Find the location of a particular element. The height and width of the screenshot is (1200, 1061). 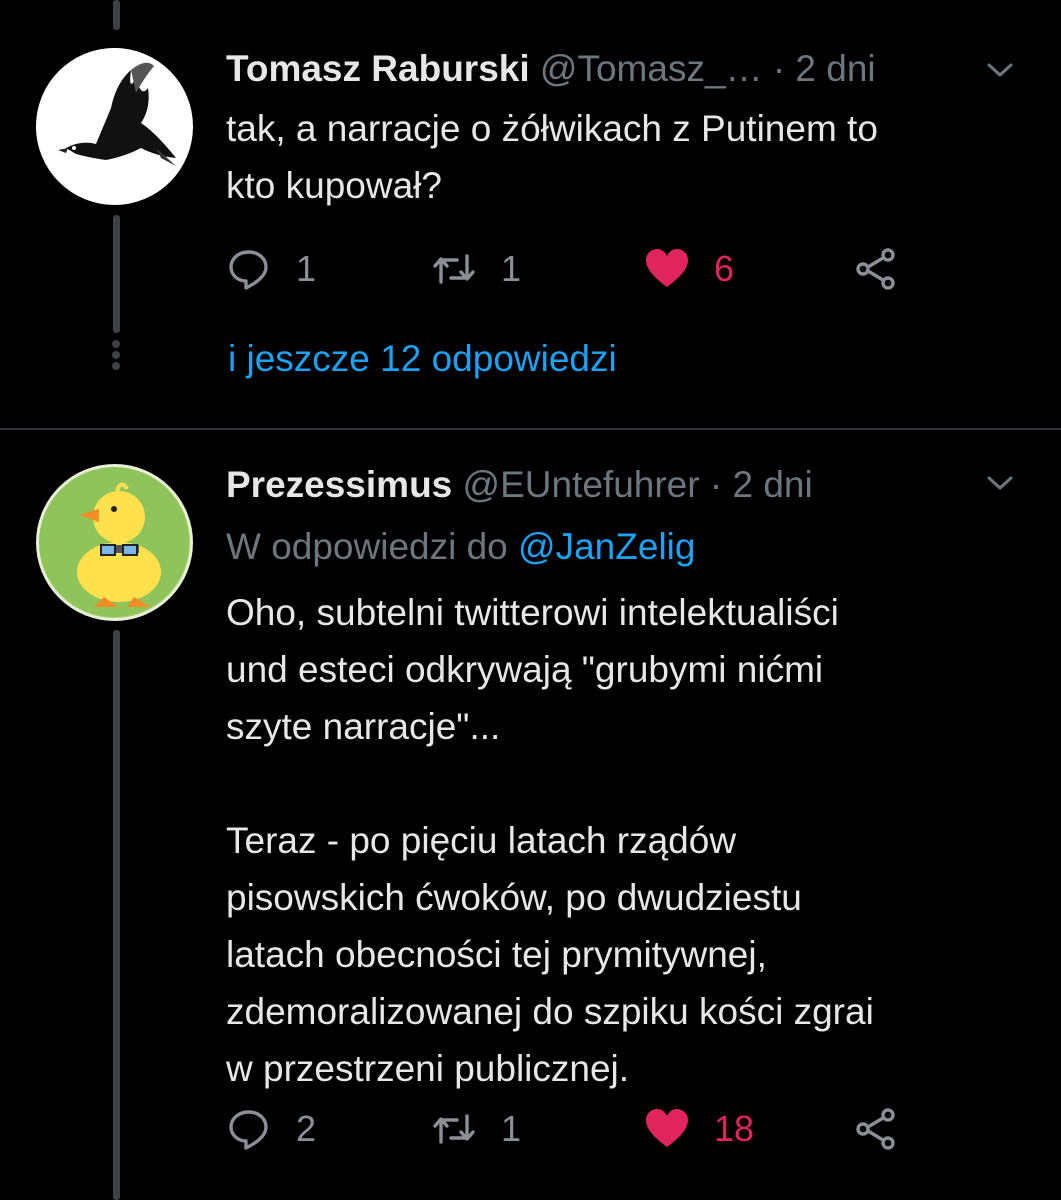

more-replies-link: i jeszcze 12 odpowiedzi is located at coordinates (422, 359).